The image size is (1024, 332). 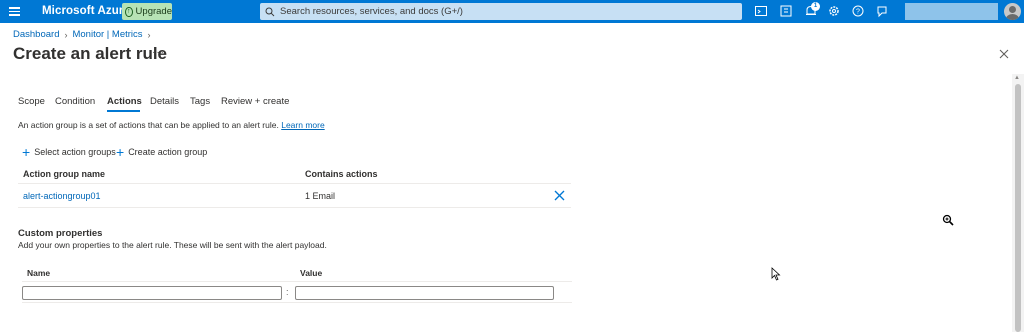 What do you see at coordinates (168, 152) in the screenshot?
I see `create-action-group-label: Create action group` at bounding box center [168, 152].